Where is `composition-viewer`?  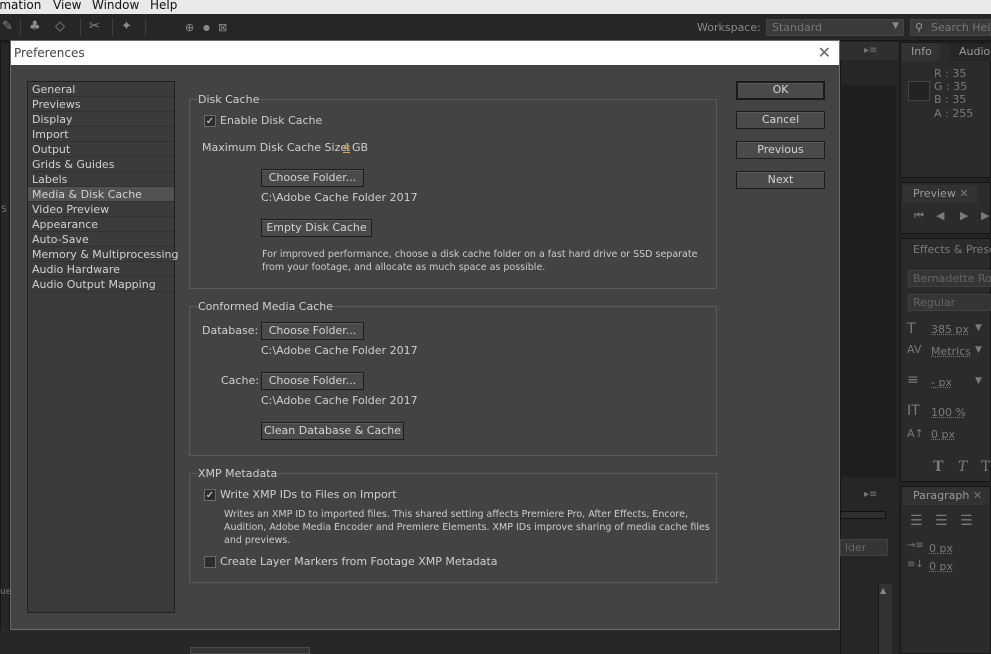
composition-viewer is located at coordinates (868, 281).